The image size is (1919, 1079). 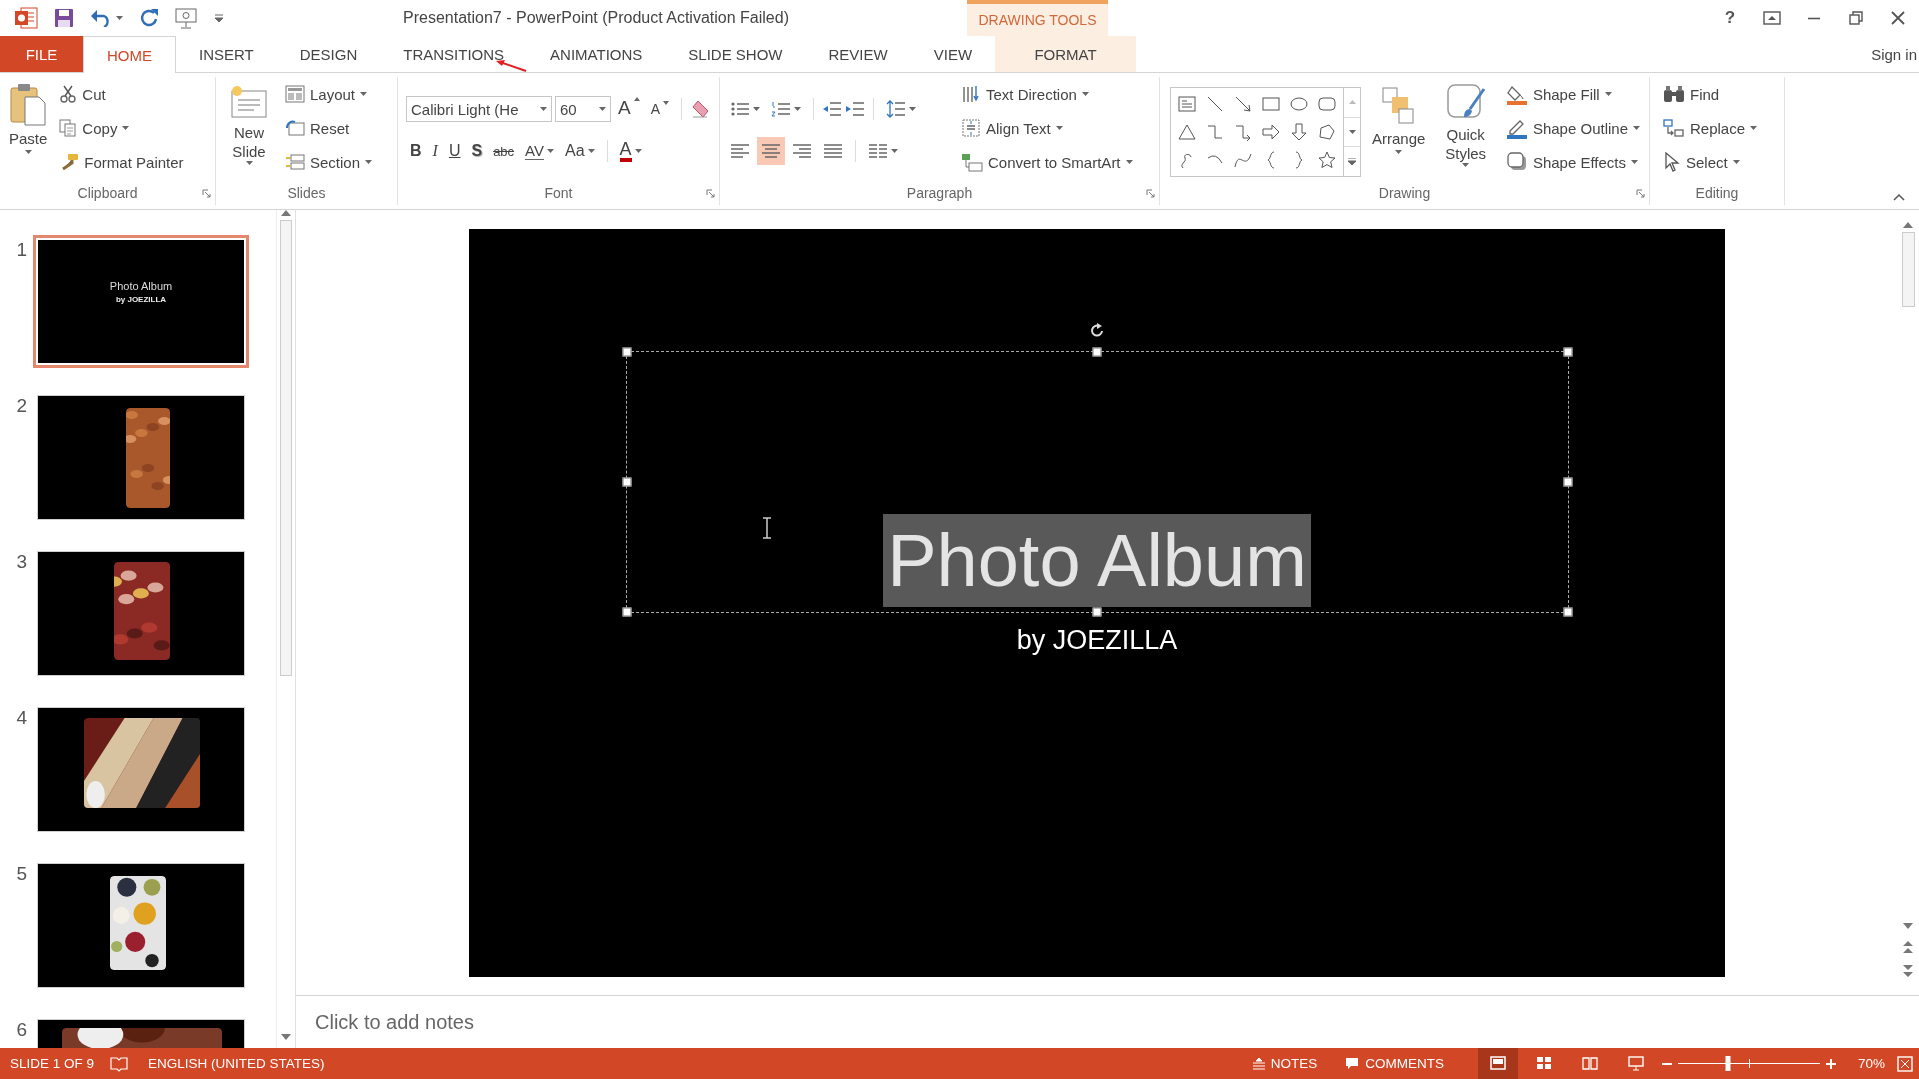 I want to click on shape-outline-button: Shape Outline, so click(x=1572, y=128).